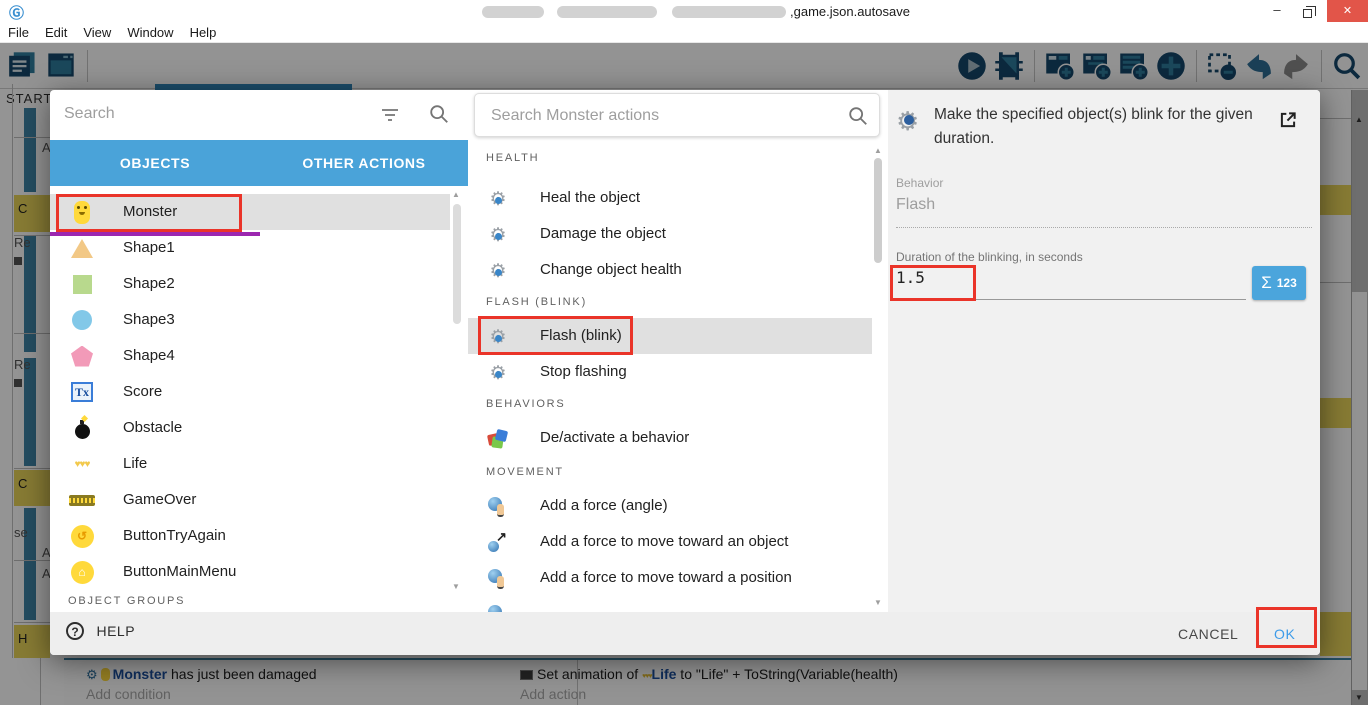  I want to click on title-bar: Ⓖ ,game.json.autosave – ✕, so click(684, 11).